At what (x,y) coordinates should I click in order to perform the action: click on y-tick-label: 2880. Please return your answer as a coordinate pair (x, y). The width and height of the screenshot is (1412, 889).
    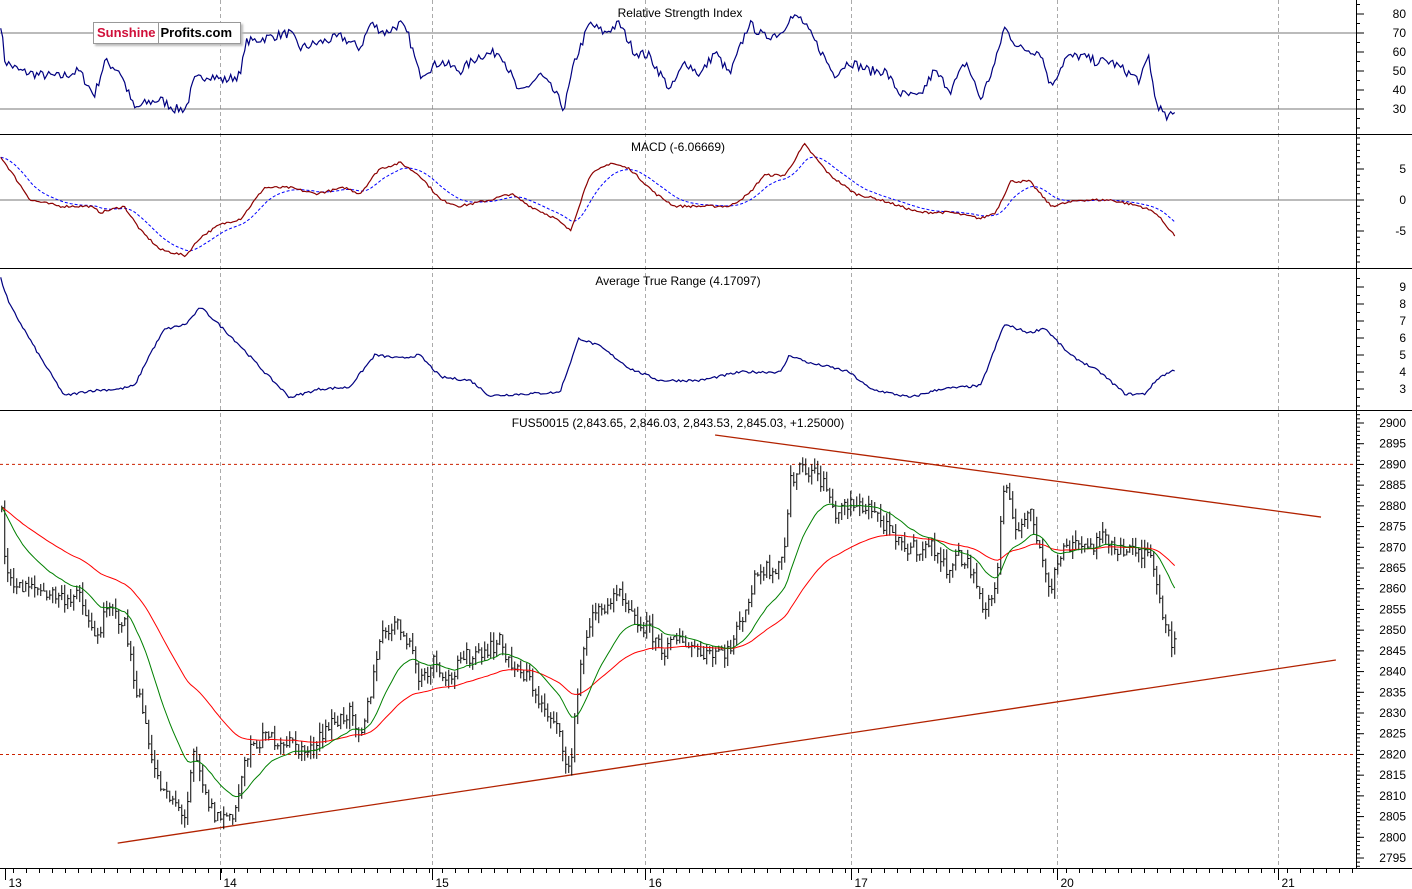
    Looking at the image, I should click on (1392, 506).